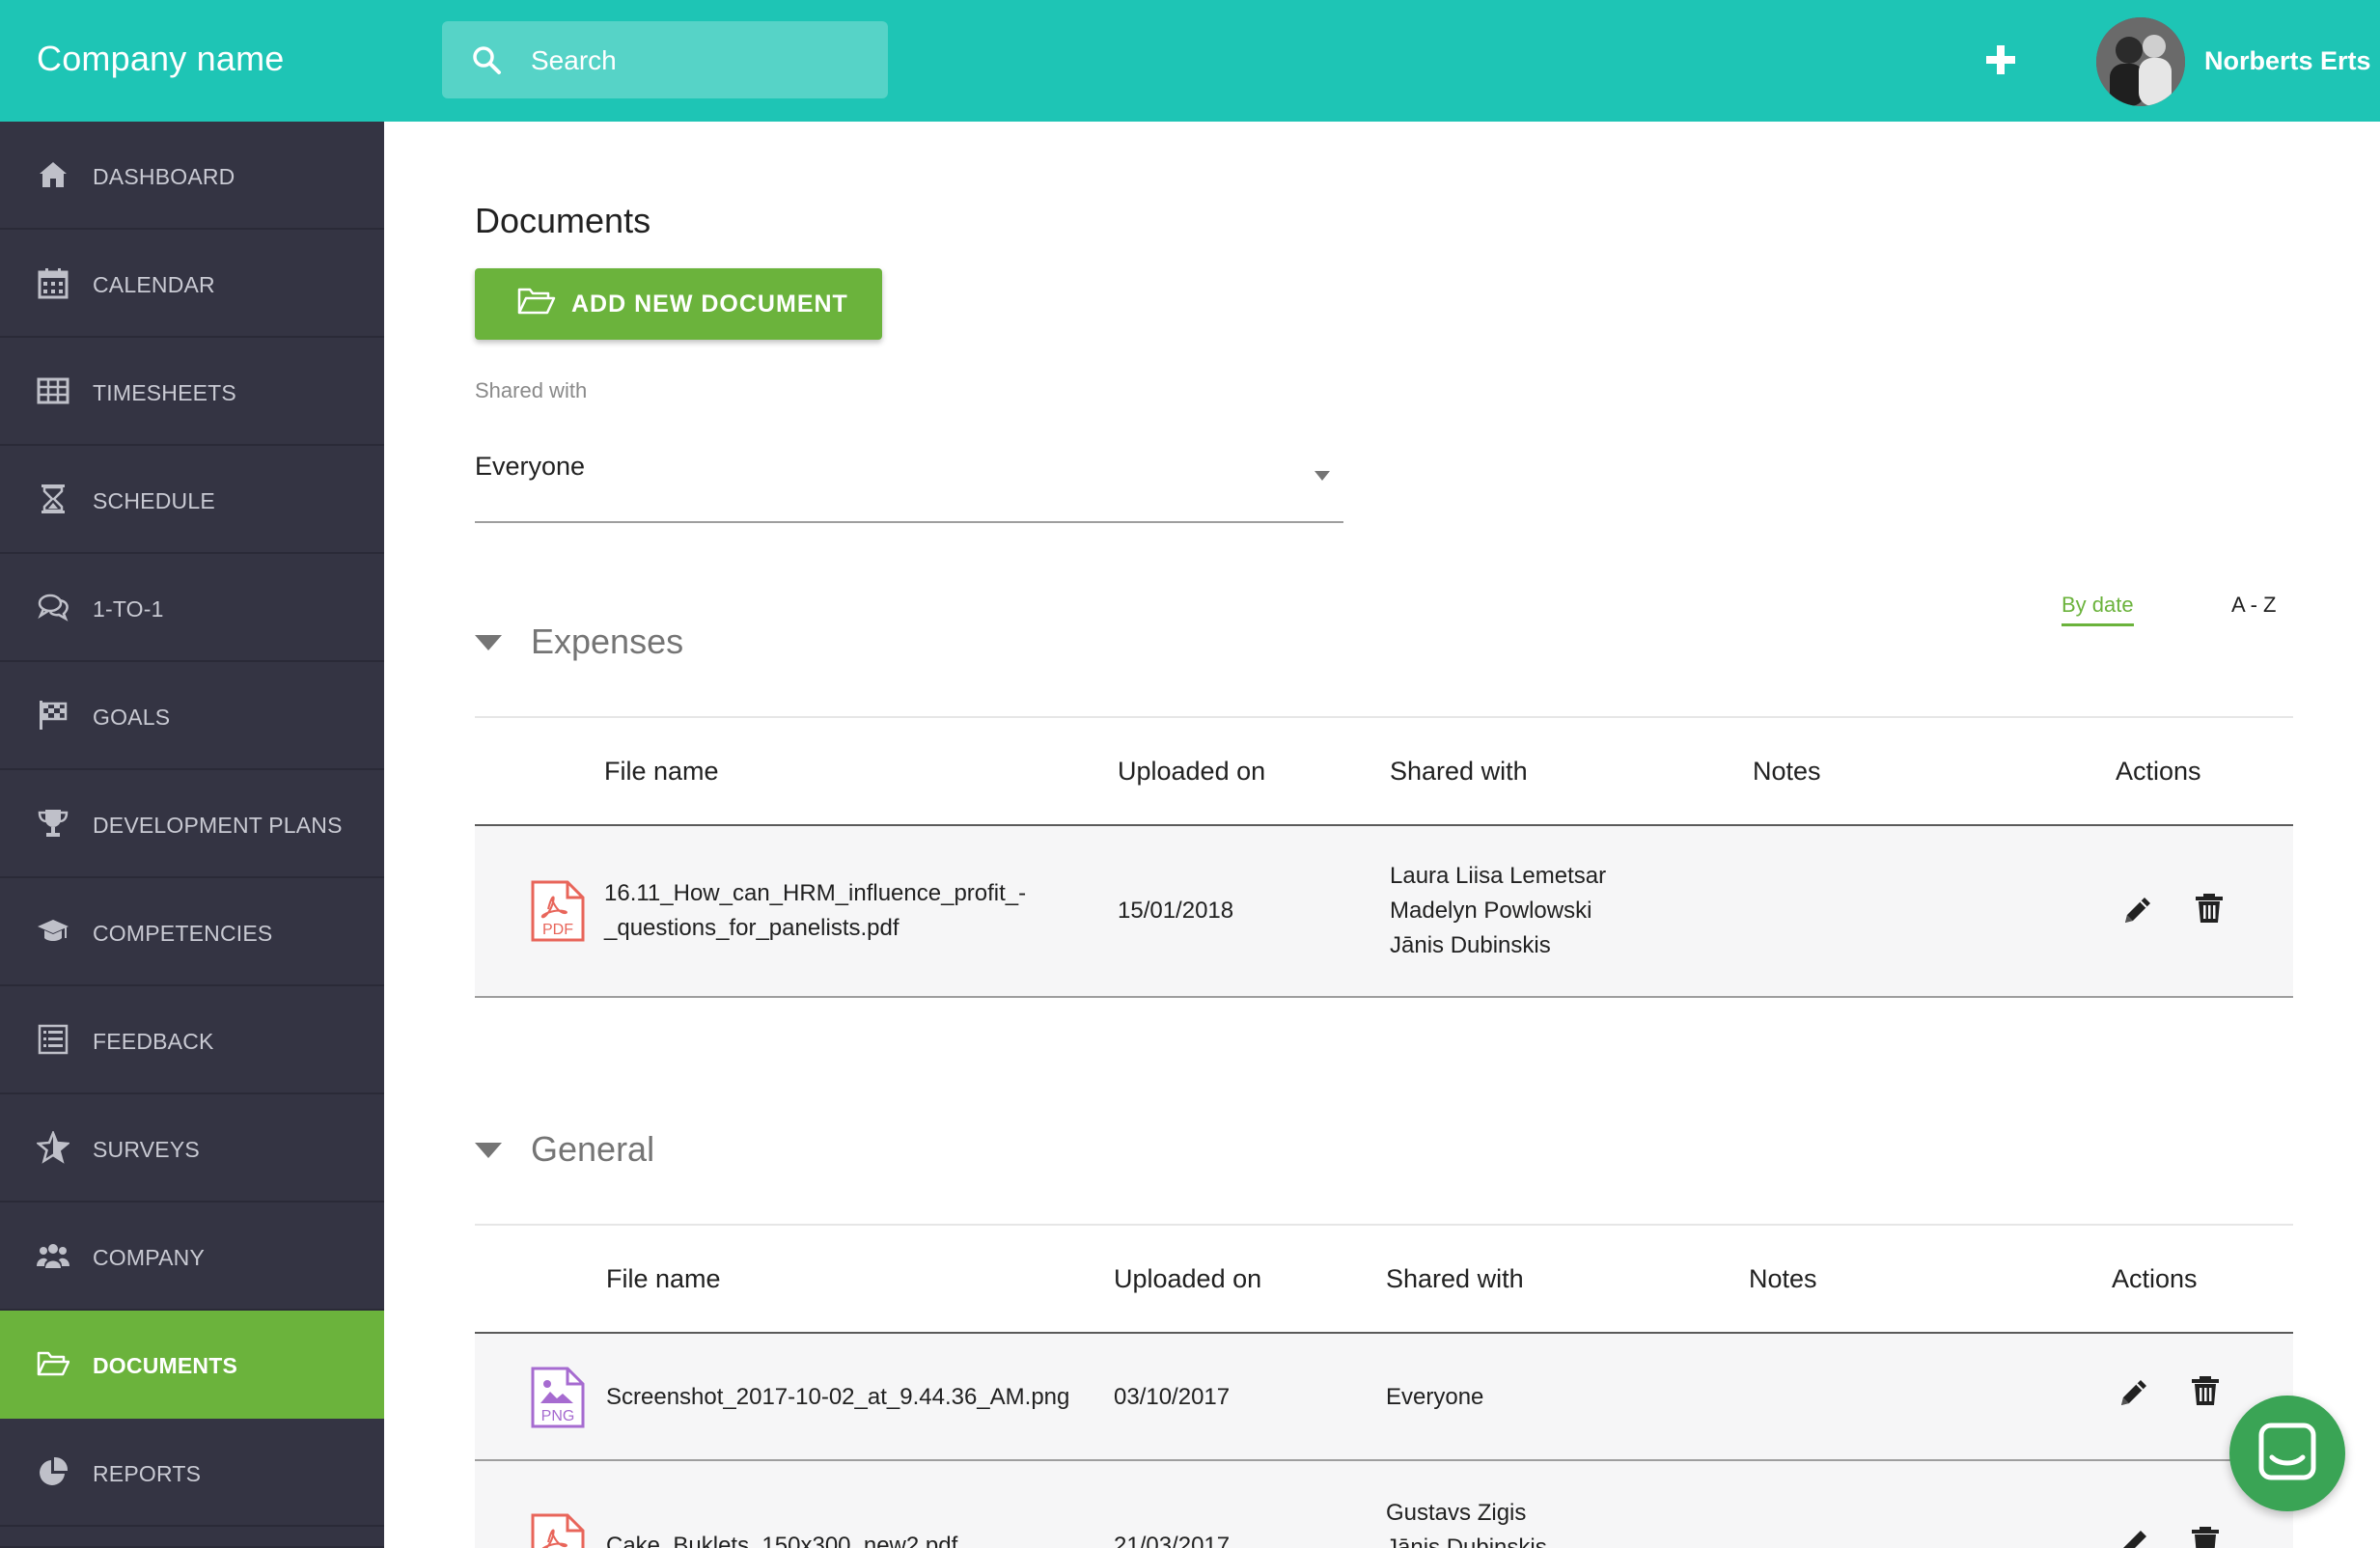  I want to click on sidebar-item-goals: GOALS, so click(192, 716).